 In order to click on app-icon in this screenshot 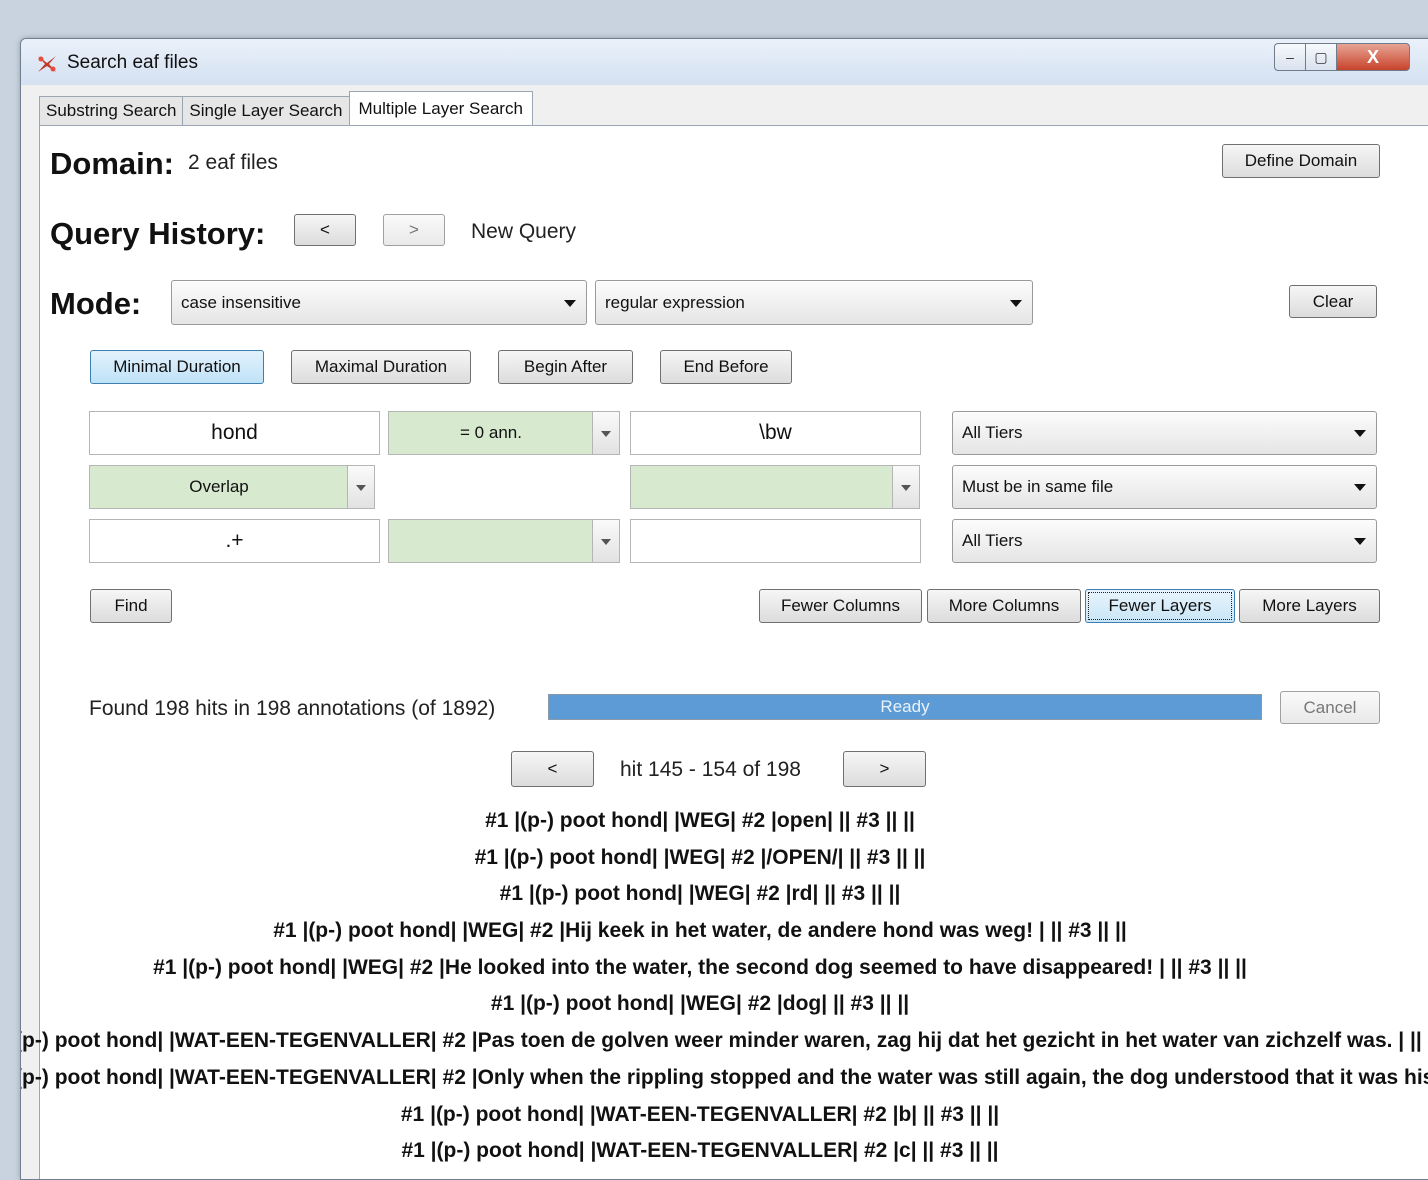, I will do `click(47, 64)`.